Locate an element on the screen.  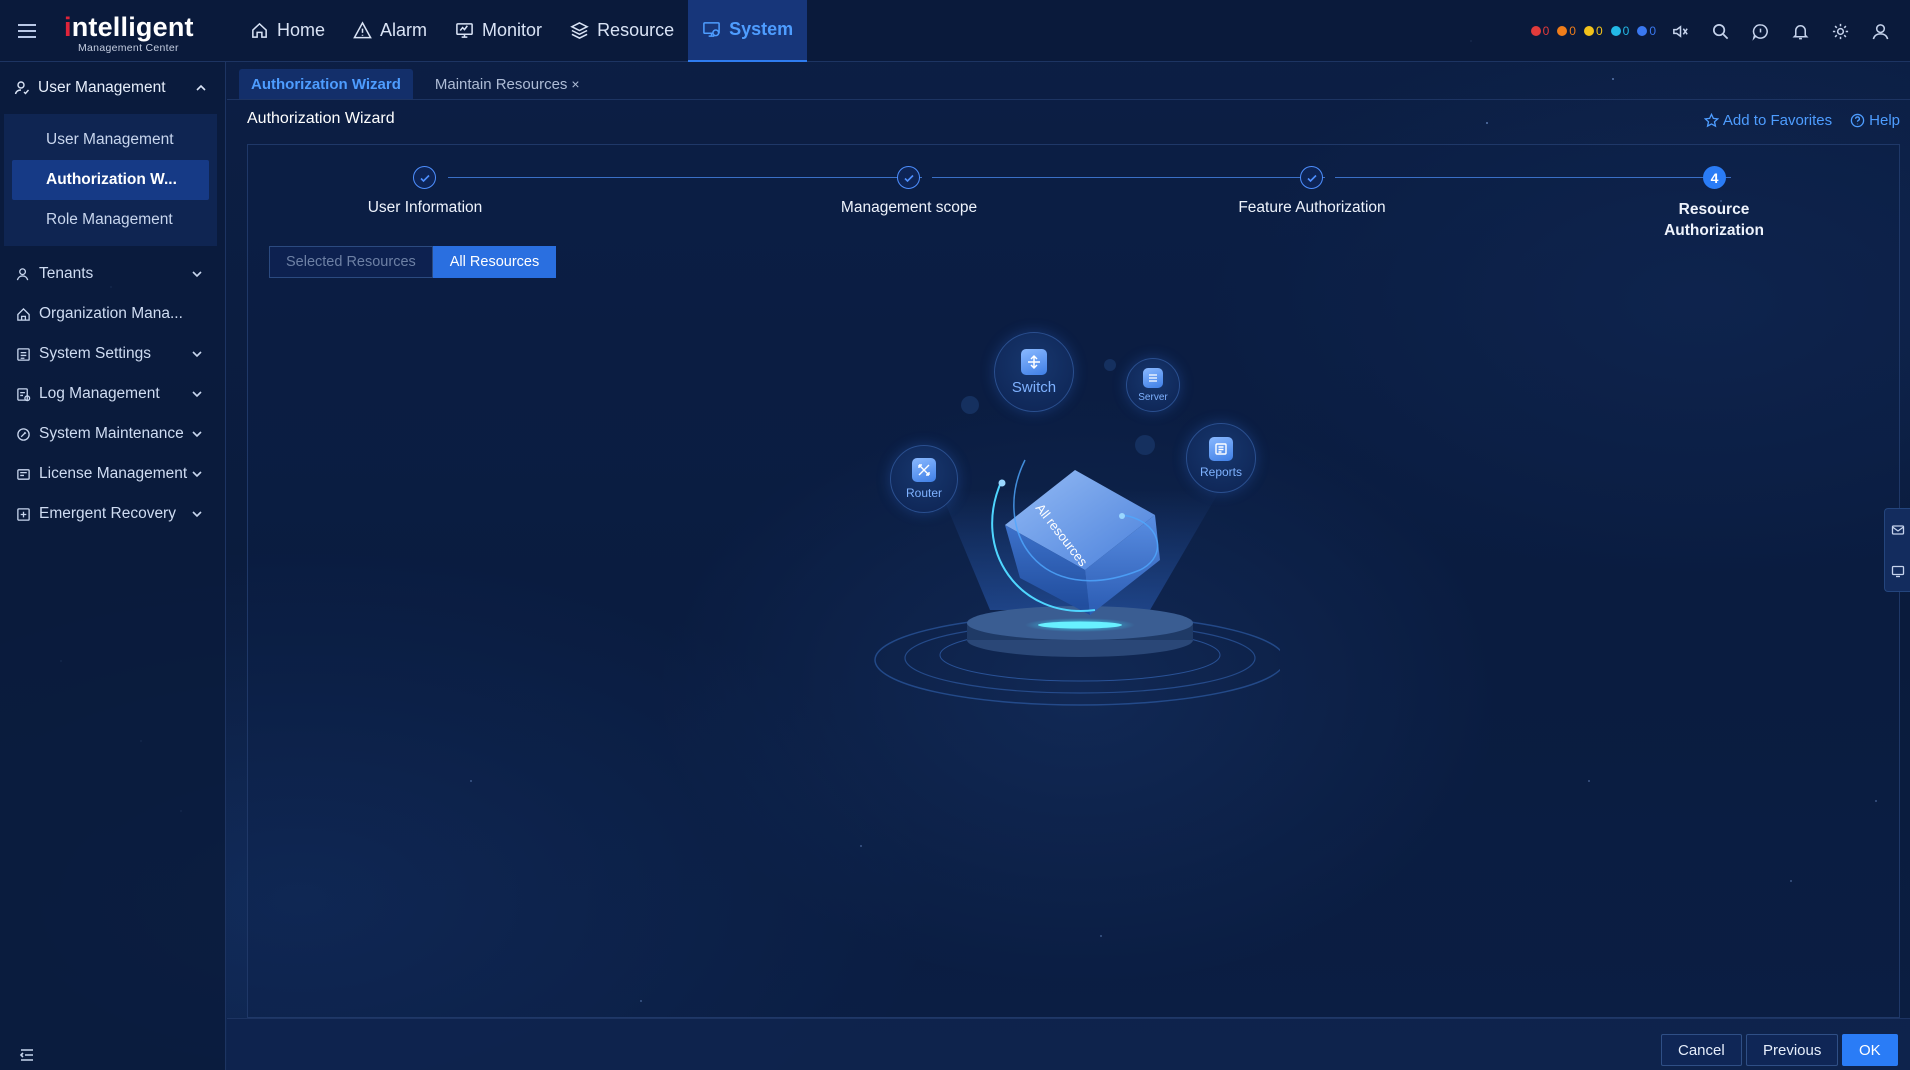
menu-toggle-button is located at coordinates (27, 31).